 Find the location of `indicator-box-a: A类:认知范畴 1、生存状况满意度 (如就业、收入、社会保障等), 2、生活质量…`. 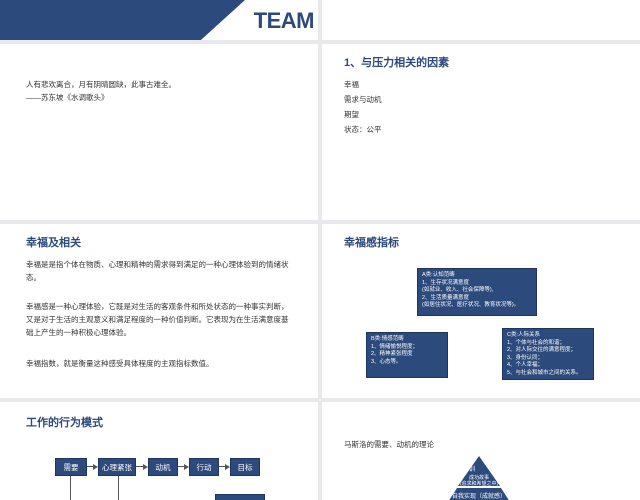

indicator-box-a: A类:认知范畴 1、生存状况满意度 (如就业、收入、社会保障等), 2、生活质量… is located at coordinates (477, 292).